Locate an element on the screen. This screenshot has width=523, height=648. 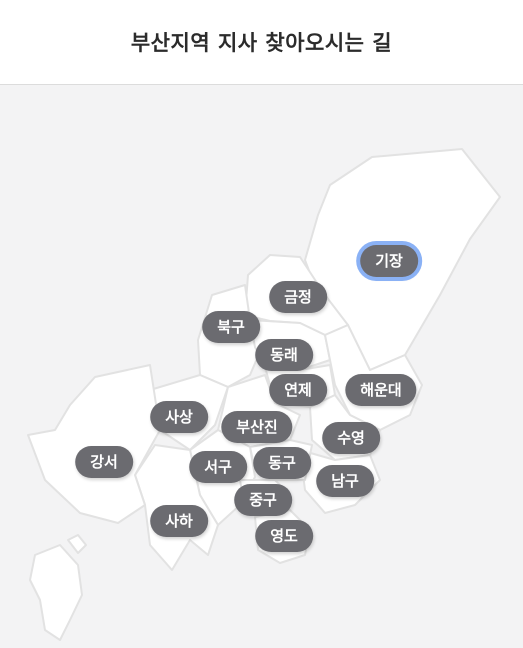
district-nam: 남구 is located at coordinates (345, 481).